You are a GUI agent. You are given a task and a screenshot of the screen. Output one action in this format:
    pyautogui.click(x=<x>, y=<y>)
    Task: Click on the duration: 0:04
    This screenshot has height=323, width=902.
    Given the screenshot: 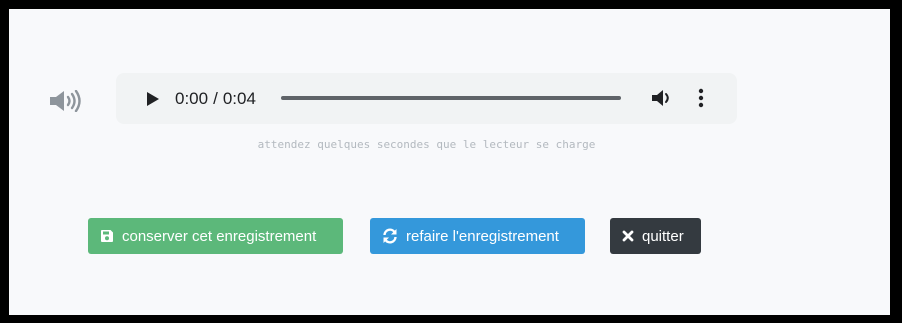 What is the action you would take?
    pyautogui.click(x=239, y=98)
    